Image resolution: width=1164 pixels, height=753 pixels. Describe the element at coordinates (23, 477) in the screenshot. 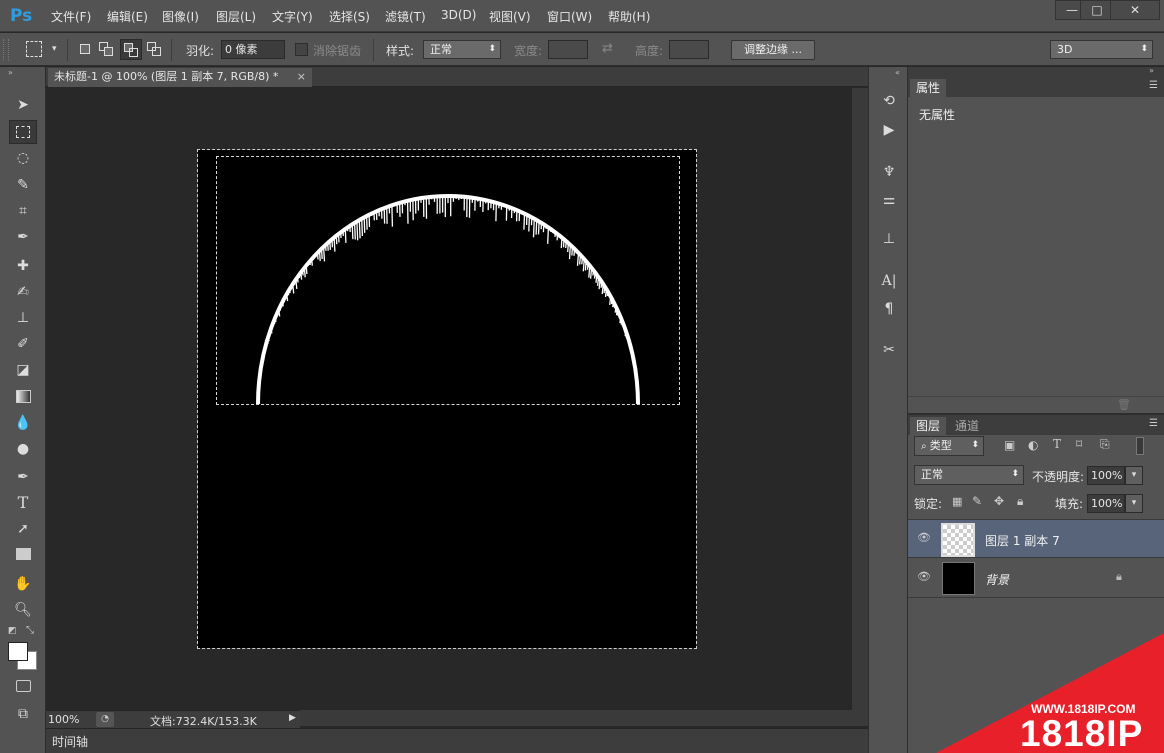

I see `pen-tool-icon: ✒` at that location.